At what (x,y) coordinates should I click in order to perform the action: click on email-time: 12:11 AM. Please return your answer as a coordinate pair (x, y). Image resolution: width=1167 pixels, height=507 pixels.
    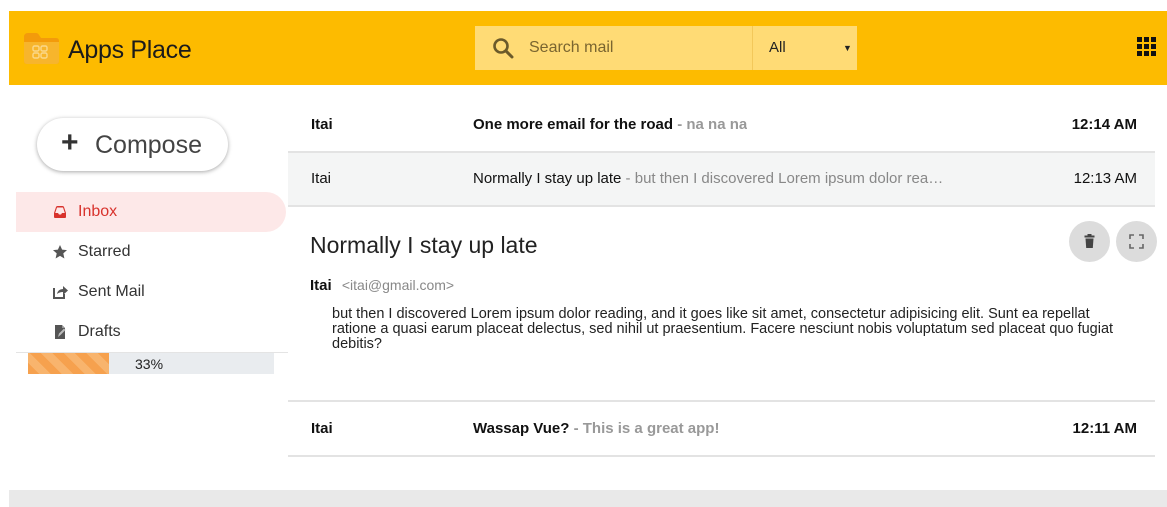
    Looking at the image, I should click on (1104, 428).